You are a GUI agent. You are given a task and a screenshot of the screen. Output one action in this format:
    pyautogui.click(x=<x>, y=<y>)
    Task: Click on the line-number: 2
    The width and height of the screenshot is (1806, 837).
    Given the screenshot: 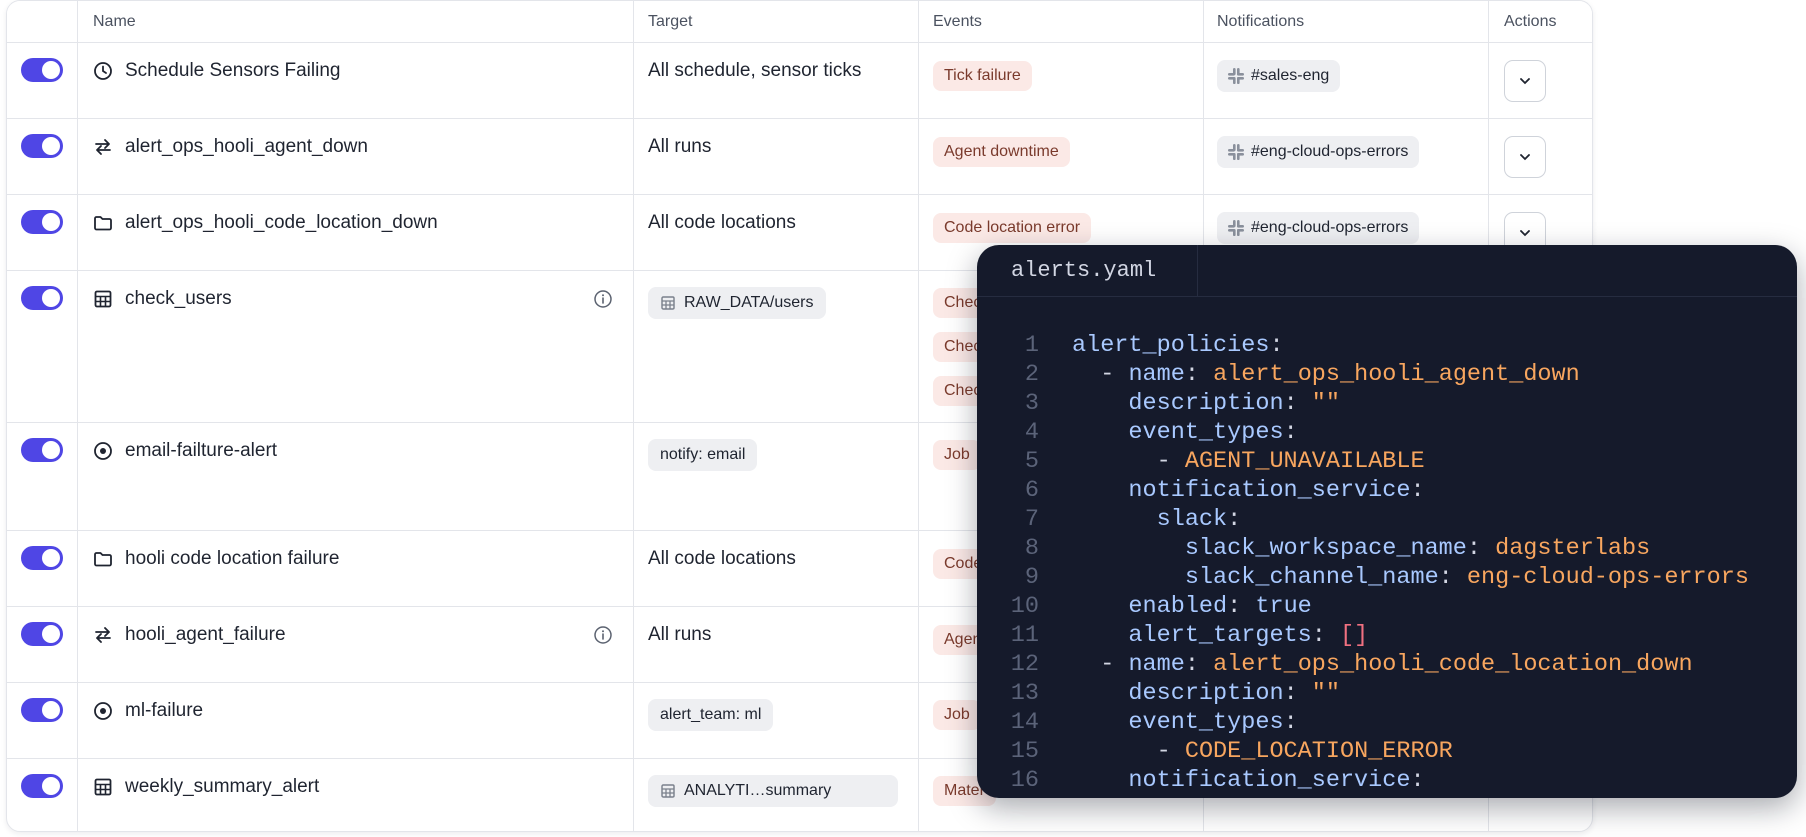 What is the action you would take?
    pyautogui.click(x=1031, y=374)
    